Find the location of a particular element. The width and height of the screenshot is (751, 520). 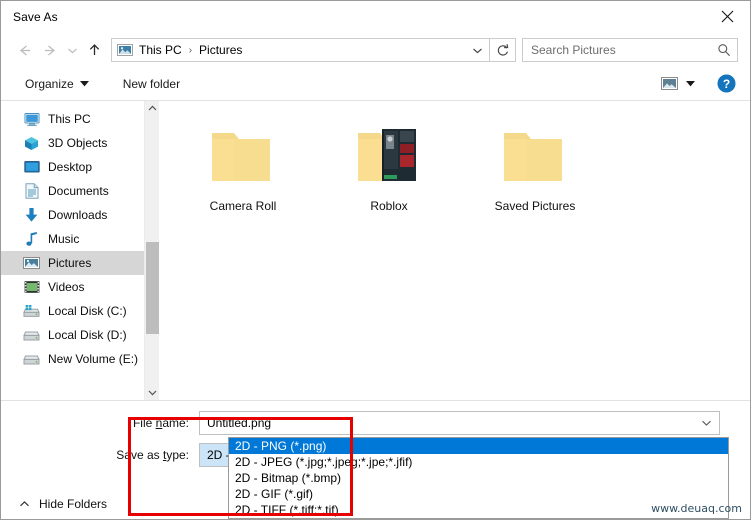

file-item-camera-roll: Camera Roll is located at coordinates (243, 168).